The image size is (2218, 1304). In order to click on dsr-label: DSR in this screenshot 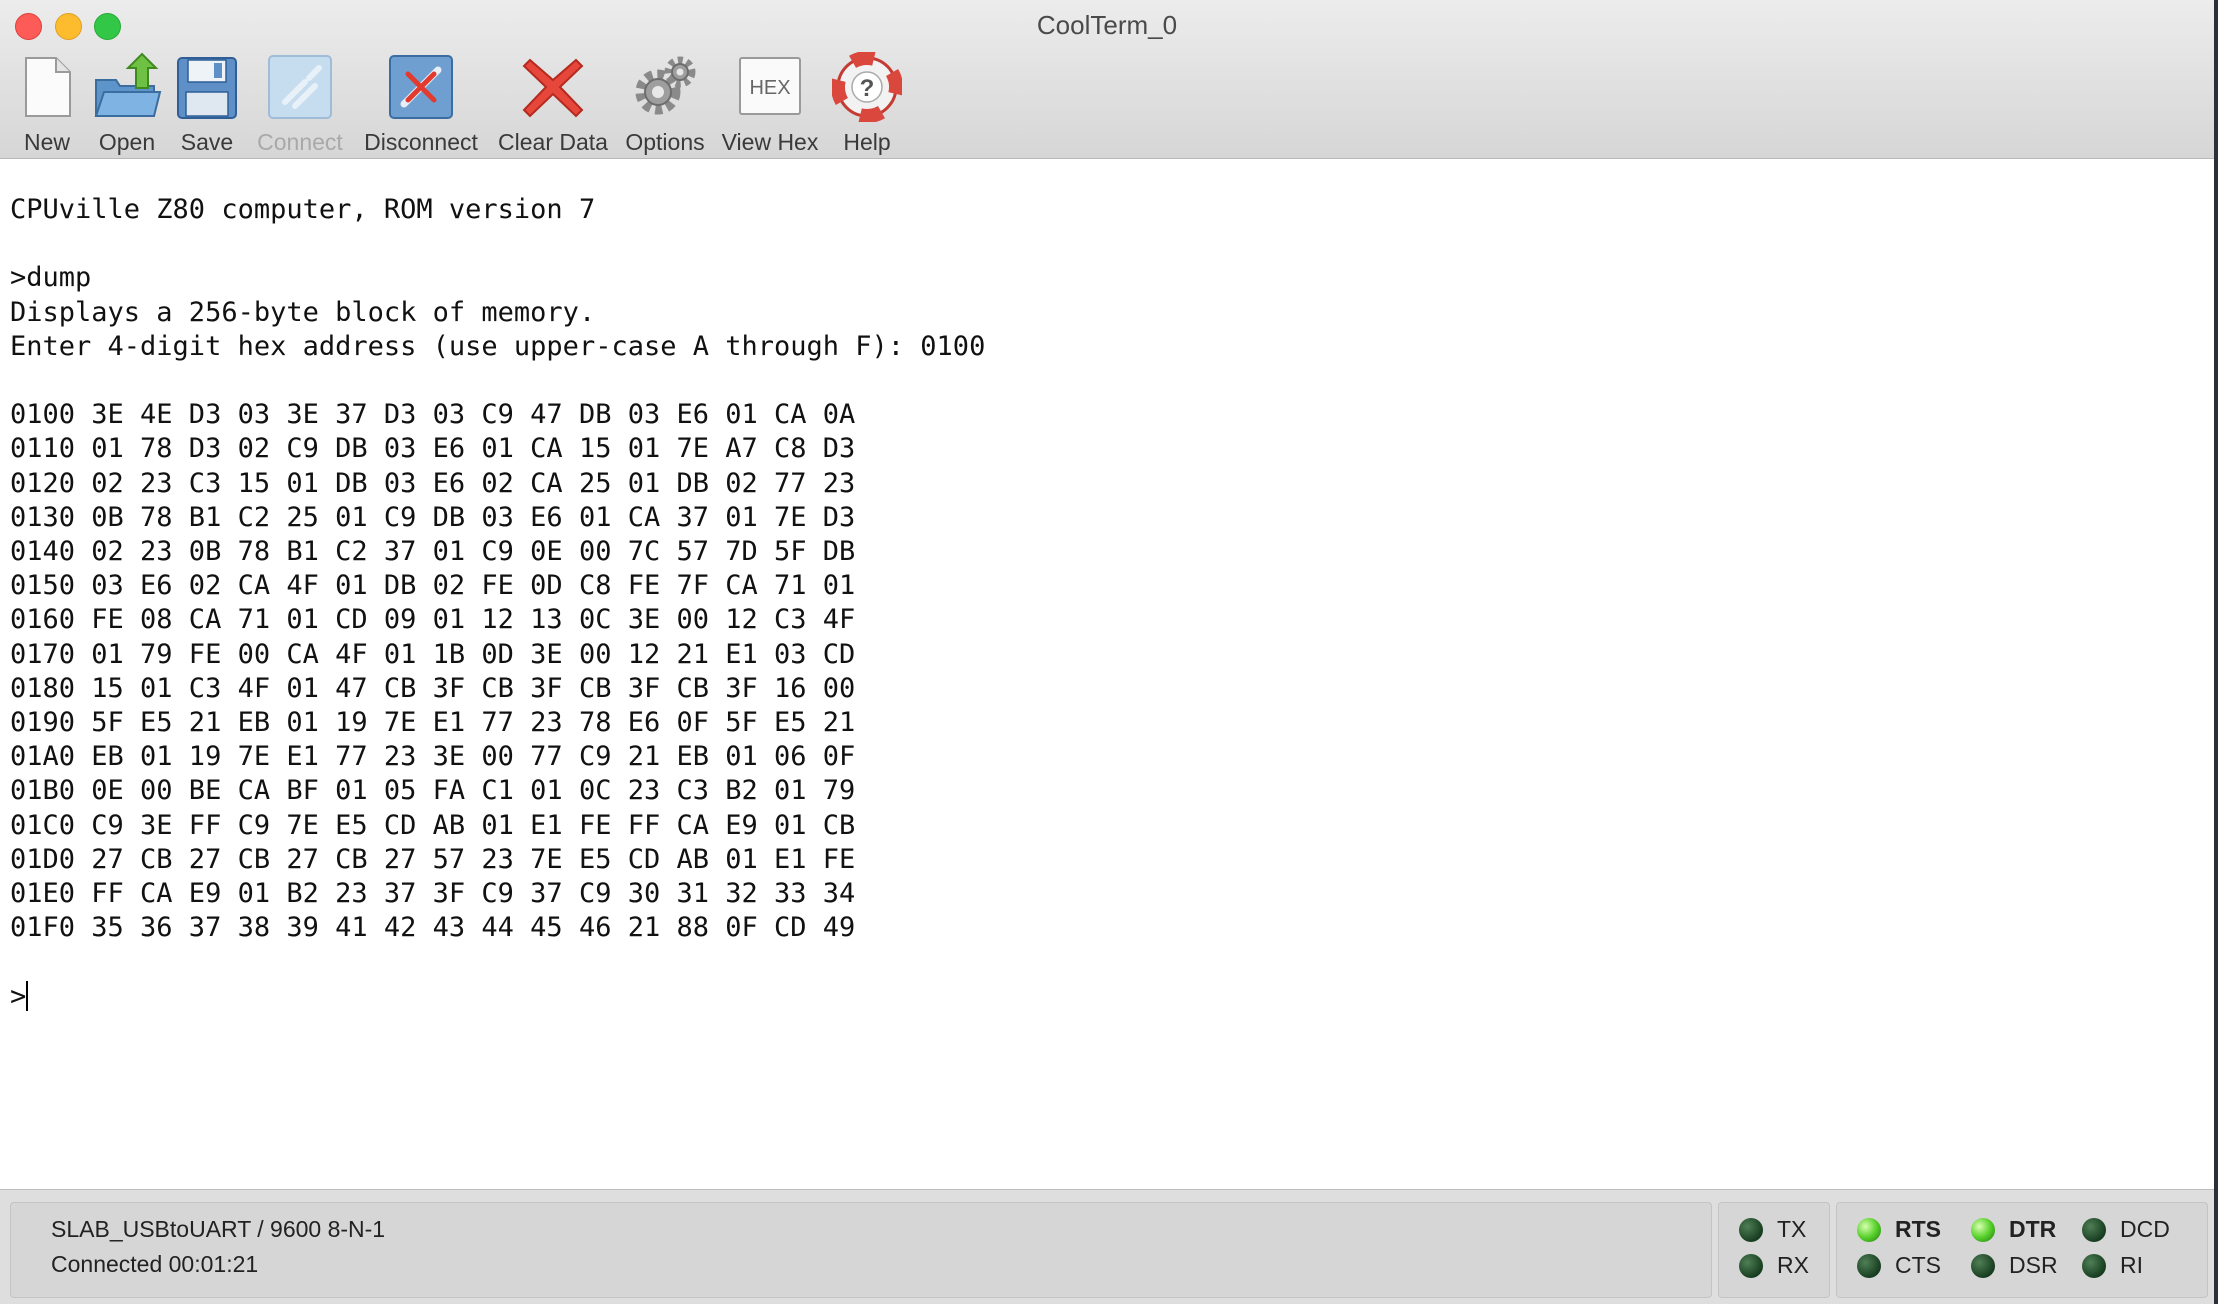, I will do `click(2033, 1265)`.